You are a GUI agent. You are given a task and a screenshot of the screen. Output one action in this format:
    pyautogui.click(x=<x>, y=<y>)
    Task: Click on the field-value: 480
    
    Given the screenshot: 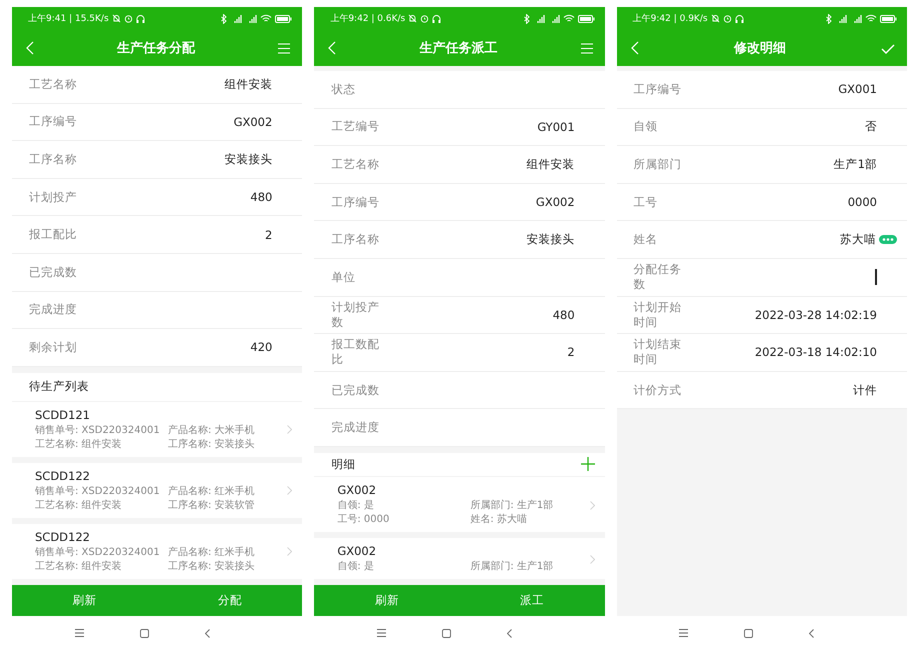 What is the action you would take?
    pyautogui.click(x=261, y=197)
    